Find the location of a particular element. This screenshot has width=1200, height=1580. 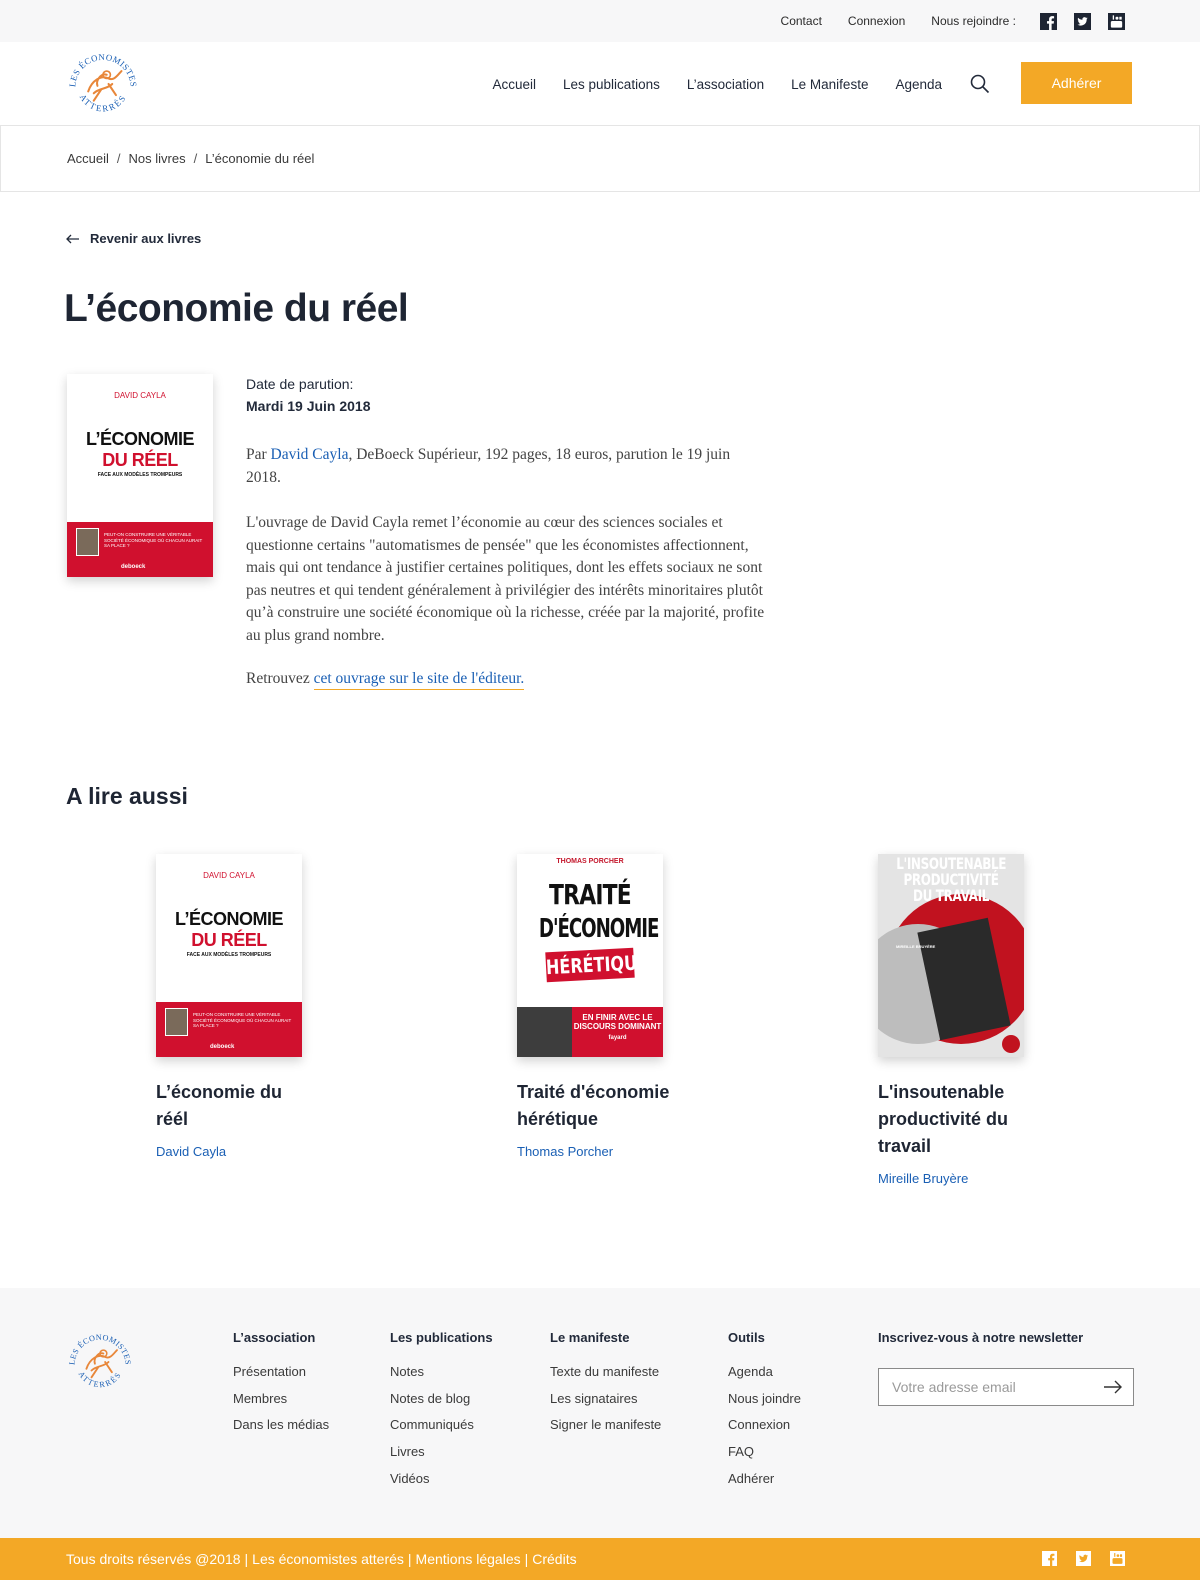

footer-link: Signer le manifeste is located at coordinates (605, 1430).